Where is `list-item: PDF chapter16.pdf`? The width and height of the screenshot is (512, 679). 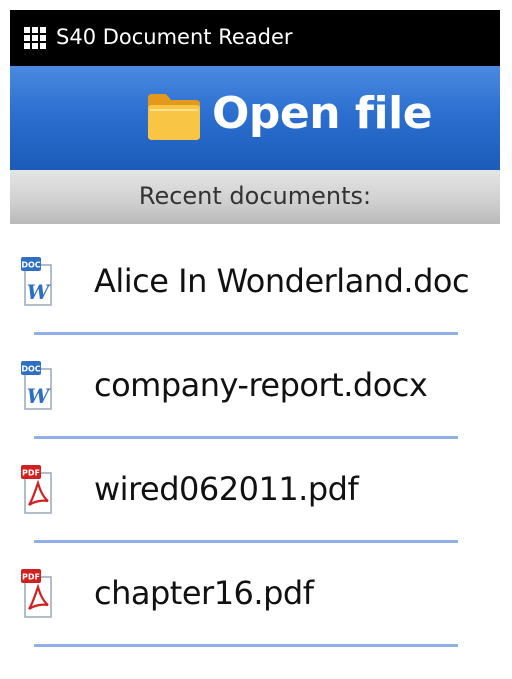
list-item: PDF chapter16.pdf is located at coordinates (255, 605).